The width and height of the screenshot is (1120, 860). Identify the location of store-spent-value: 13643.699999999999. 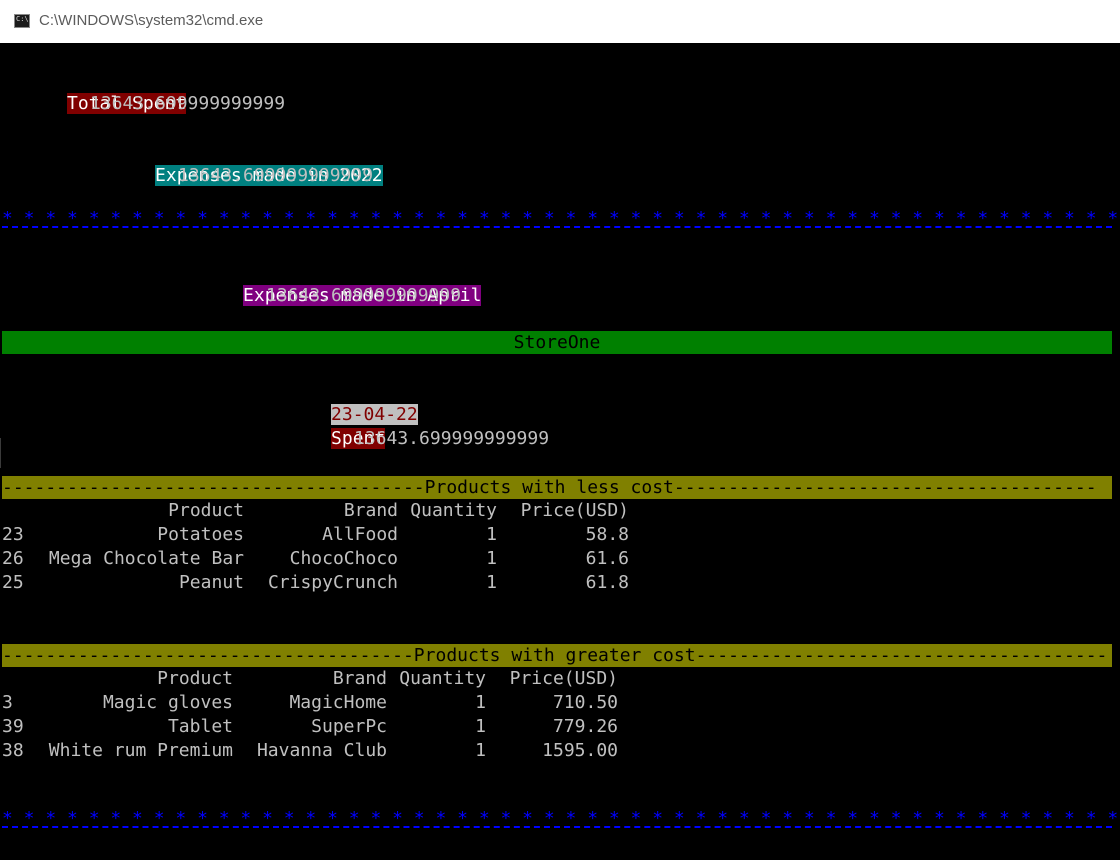
(452, 438).